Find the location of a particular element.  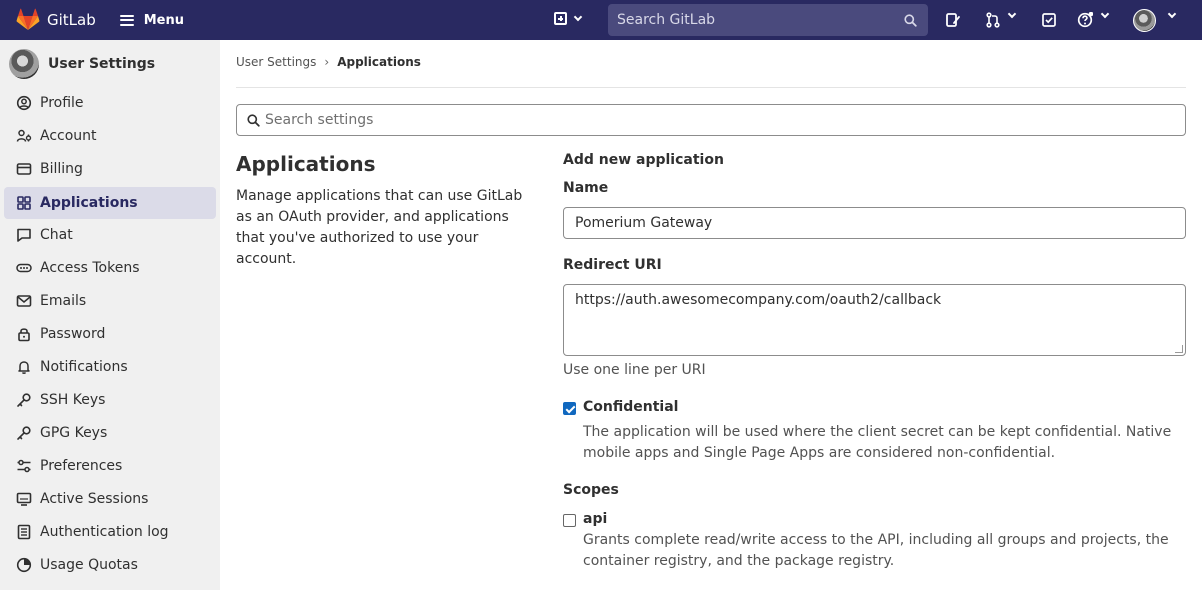

sidebar-item-account: Account is located at coordinates (110, 136).